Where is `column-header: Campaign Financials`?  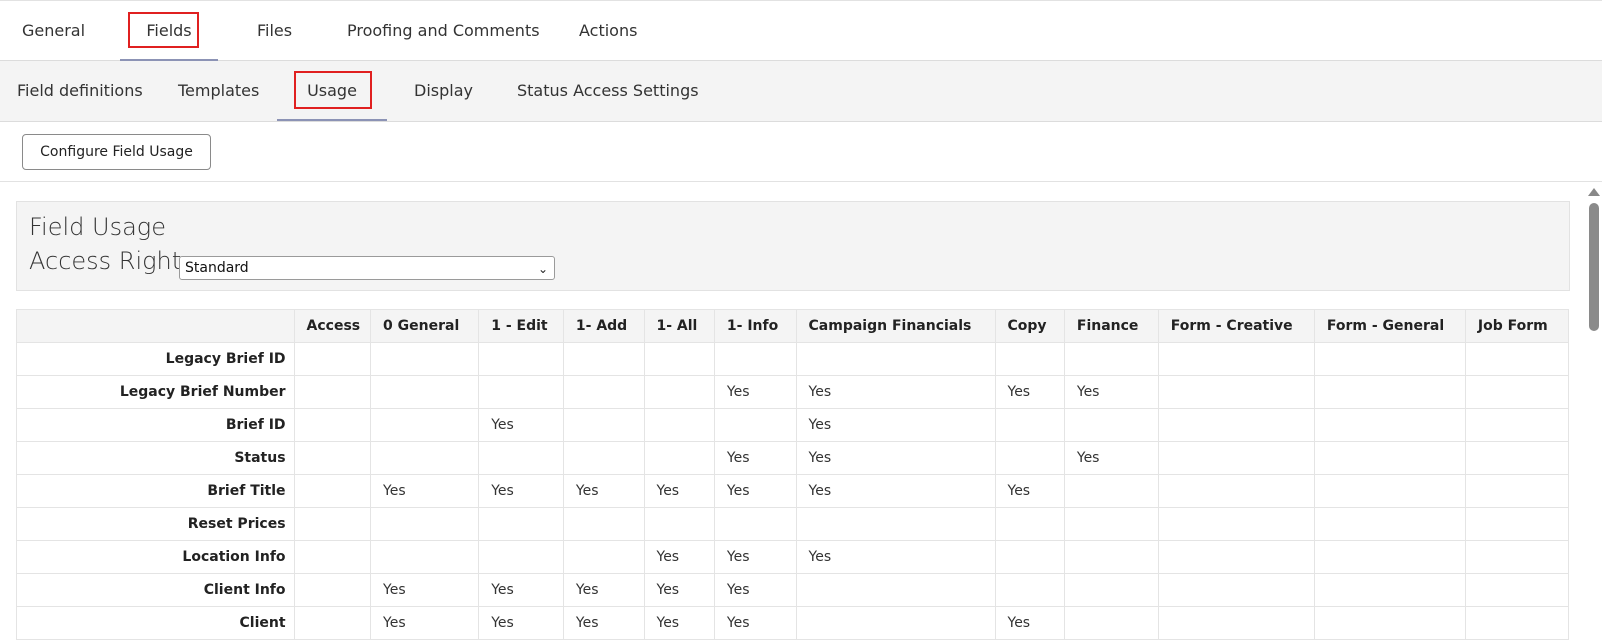 column-header: Campaign Financials is located at coordinates (895, 326).